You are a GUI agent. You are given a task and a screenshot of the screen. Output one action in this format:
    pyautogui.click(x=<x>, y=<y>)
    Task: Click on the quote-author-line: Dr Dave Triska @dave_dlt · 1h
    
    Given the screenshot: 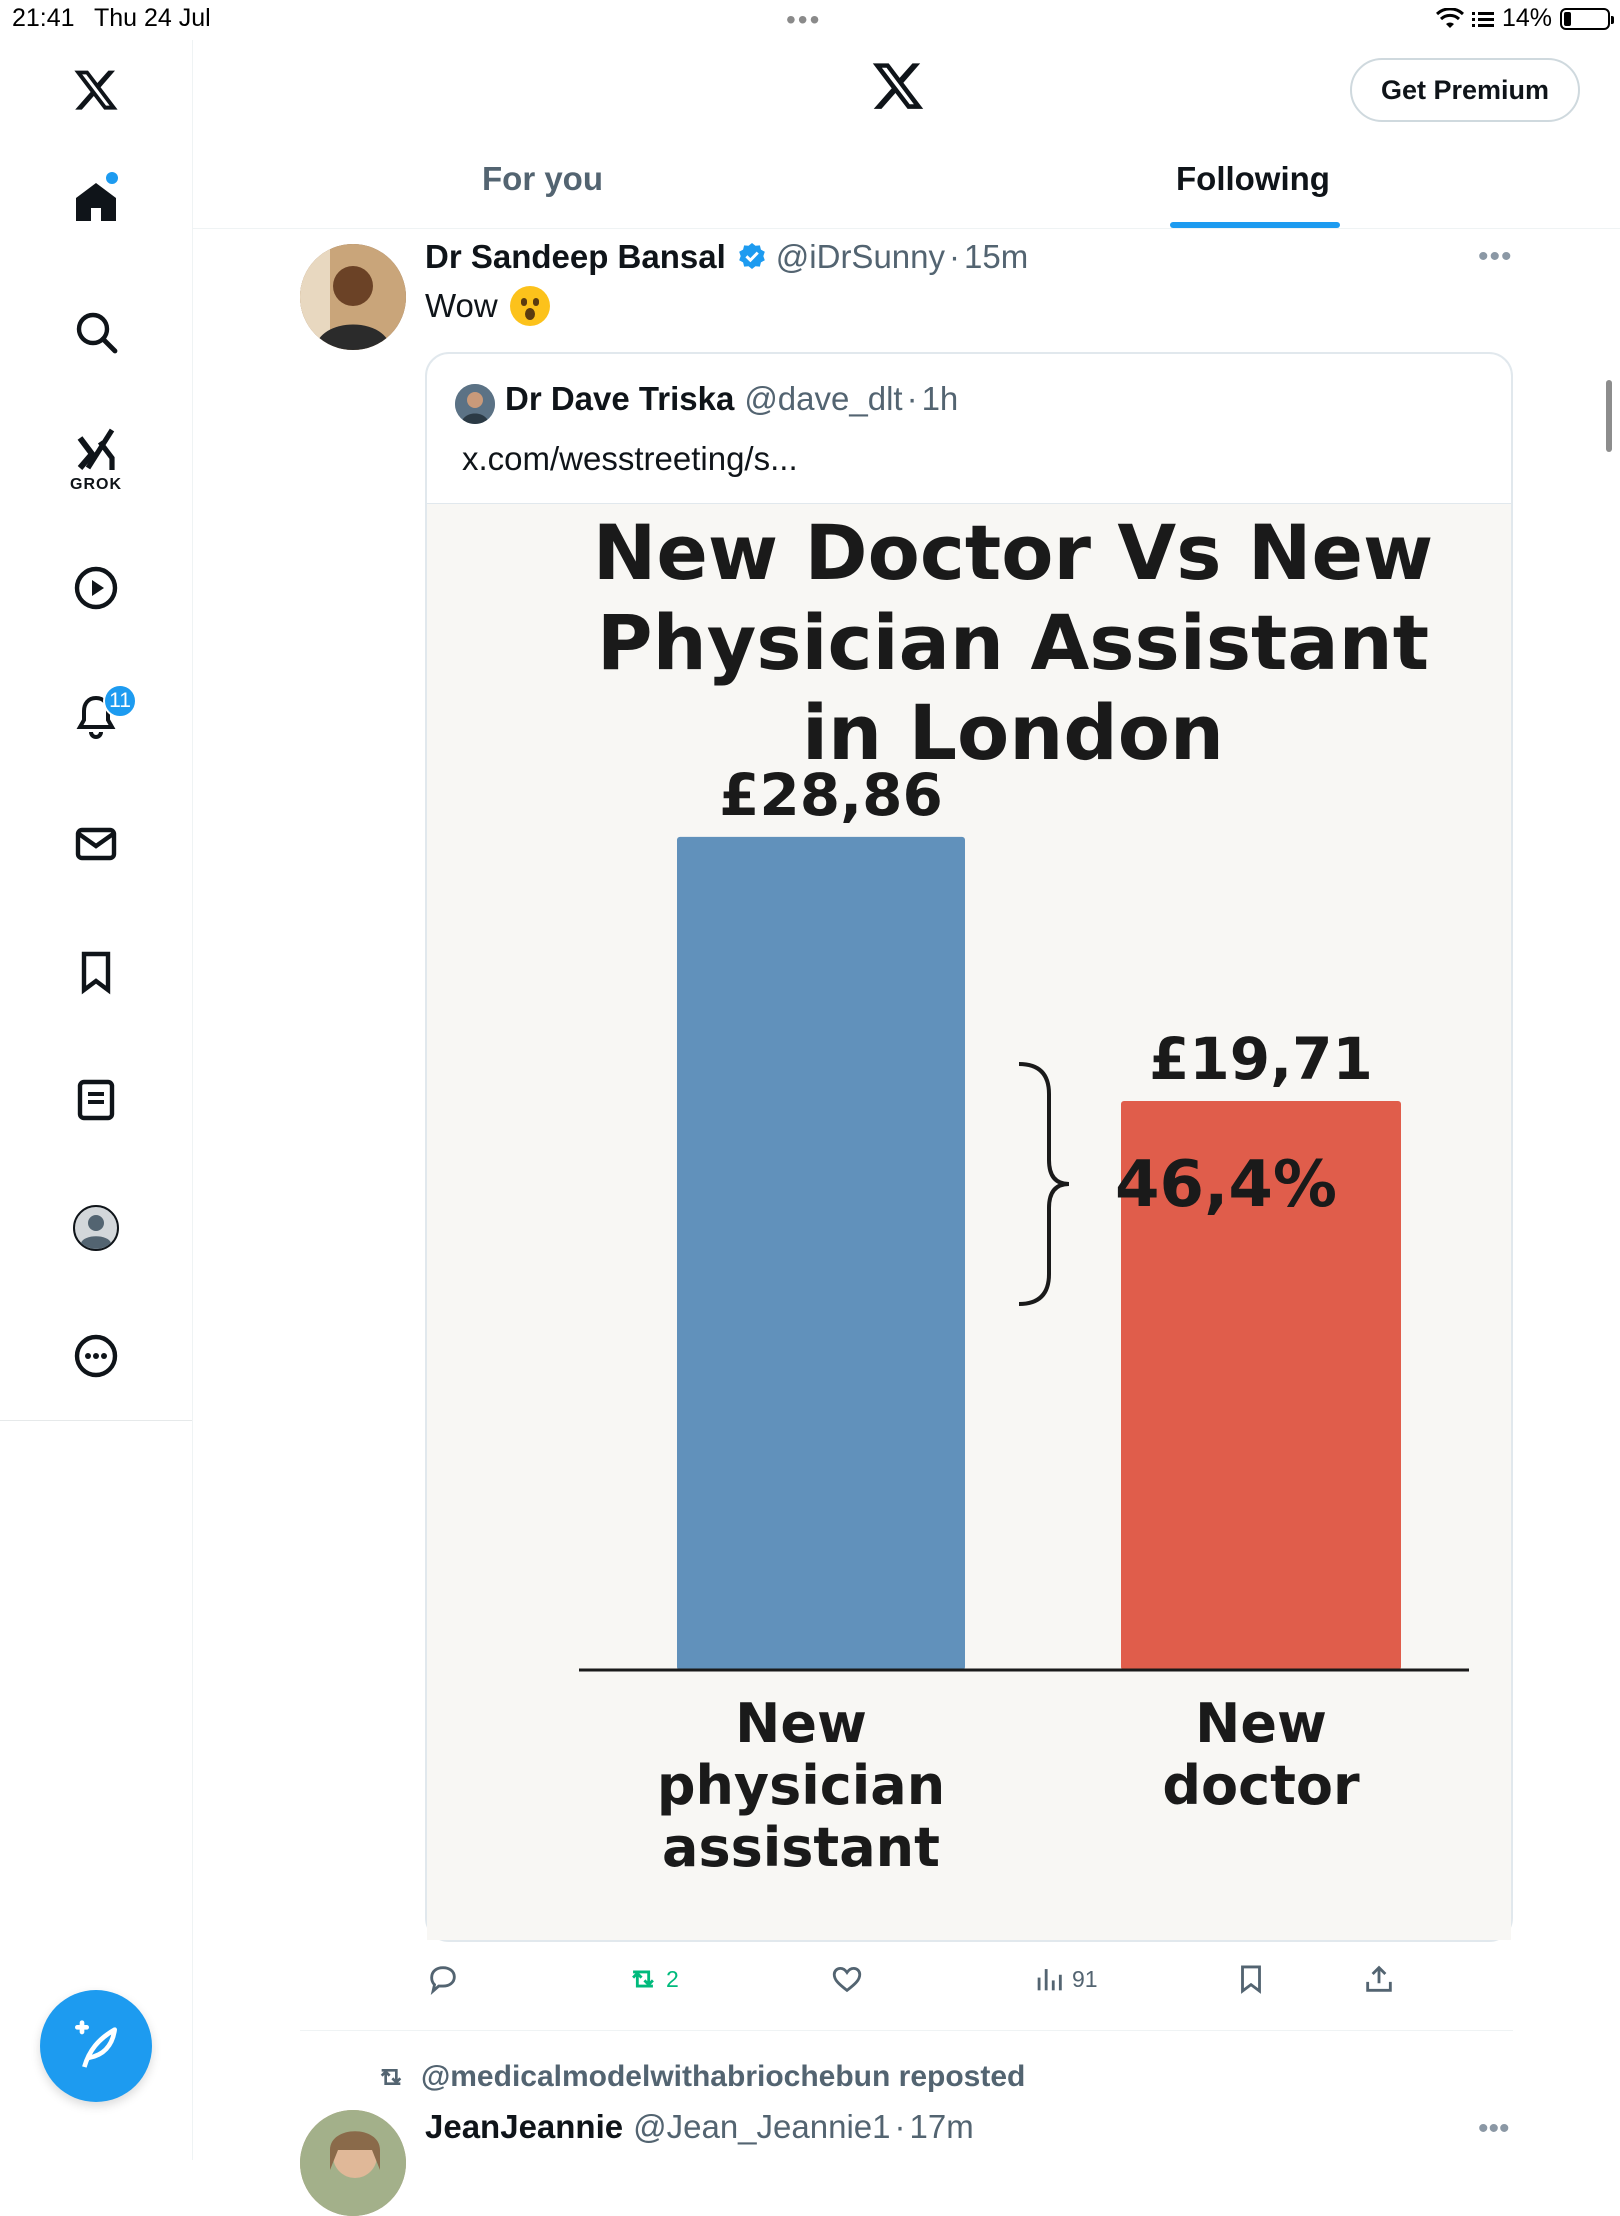 What is the action you would take?
    pyautogui.click(x=731, y=399)
    